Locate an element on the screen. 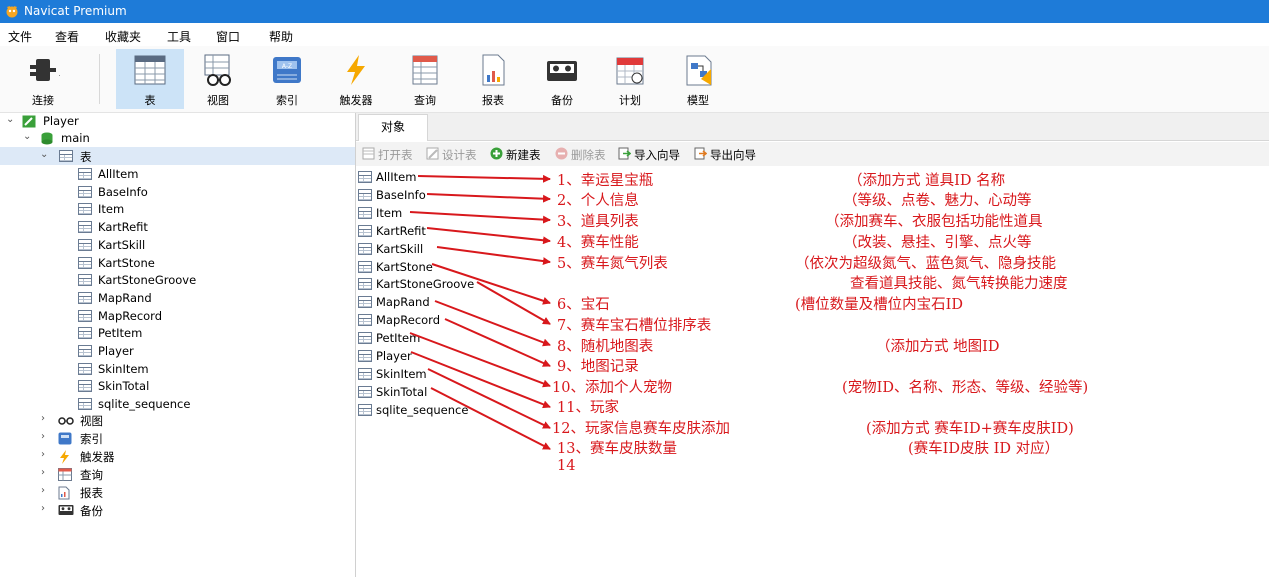 The width and height of the screenshot is (1269, 577). annotation-note: （添加方式 地图ID is located at coordinates (938, 347).